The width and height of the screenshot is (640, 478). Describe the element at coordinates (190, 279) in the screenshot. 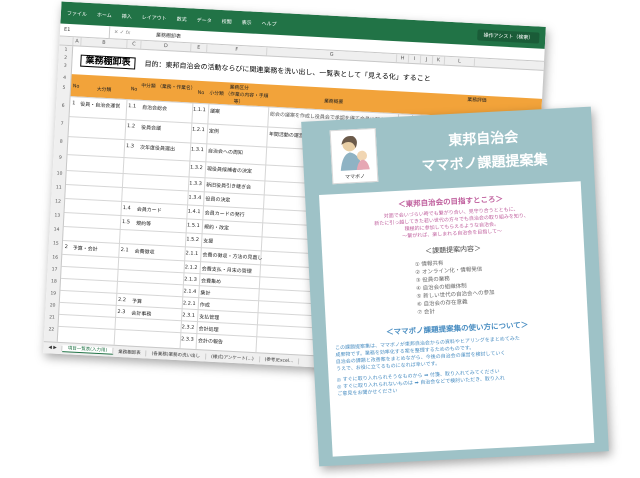

I see `cell: 2.1.3` at that location.